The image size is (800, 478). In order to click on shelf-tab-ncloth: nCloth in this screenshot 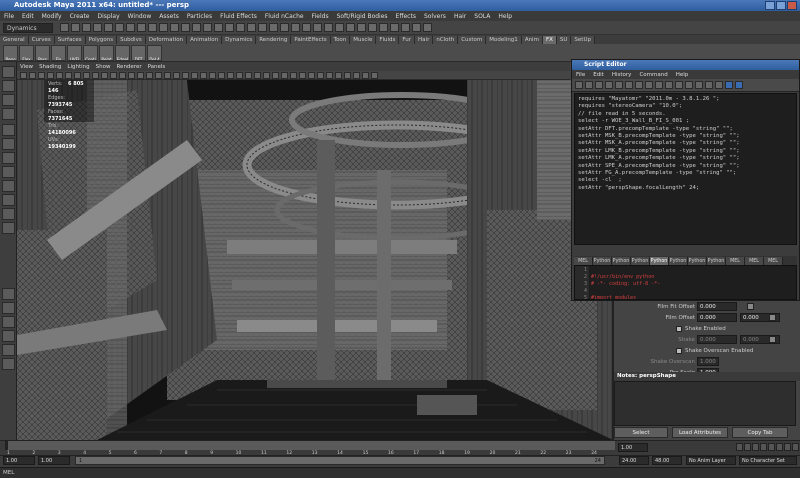, I will do `click(446, 40)`.